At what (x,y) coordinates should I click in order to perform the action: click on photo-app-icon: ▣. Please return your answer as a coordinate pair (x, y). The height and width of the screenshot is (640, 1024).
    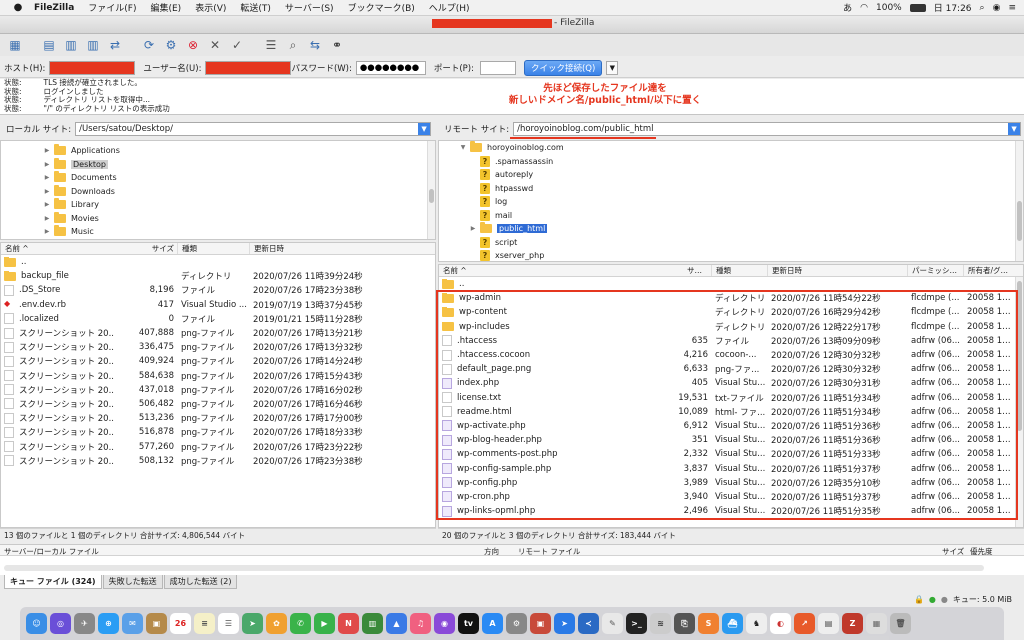
    Looking at the image, I should click on (540, 623).